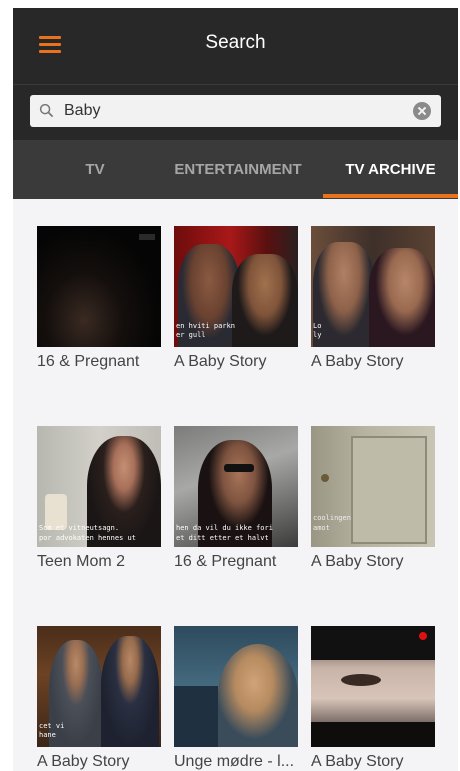 Image resolution: width=460 pixels, height=771 pixels. What do you see at coordinates (390, 196) in the screenshot?
I see `active-tab-indicator` at bounding box center [390, 196].